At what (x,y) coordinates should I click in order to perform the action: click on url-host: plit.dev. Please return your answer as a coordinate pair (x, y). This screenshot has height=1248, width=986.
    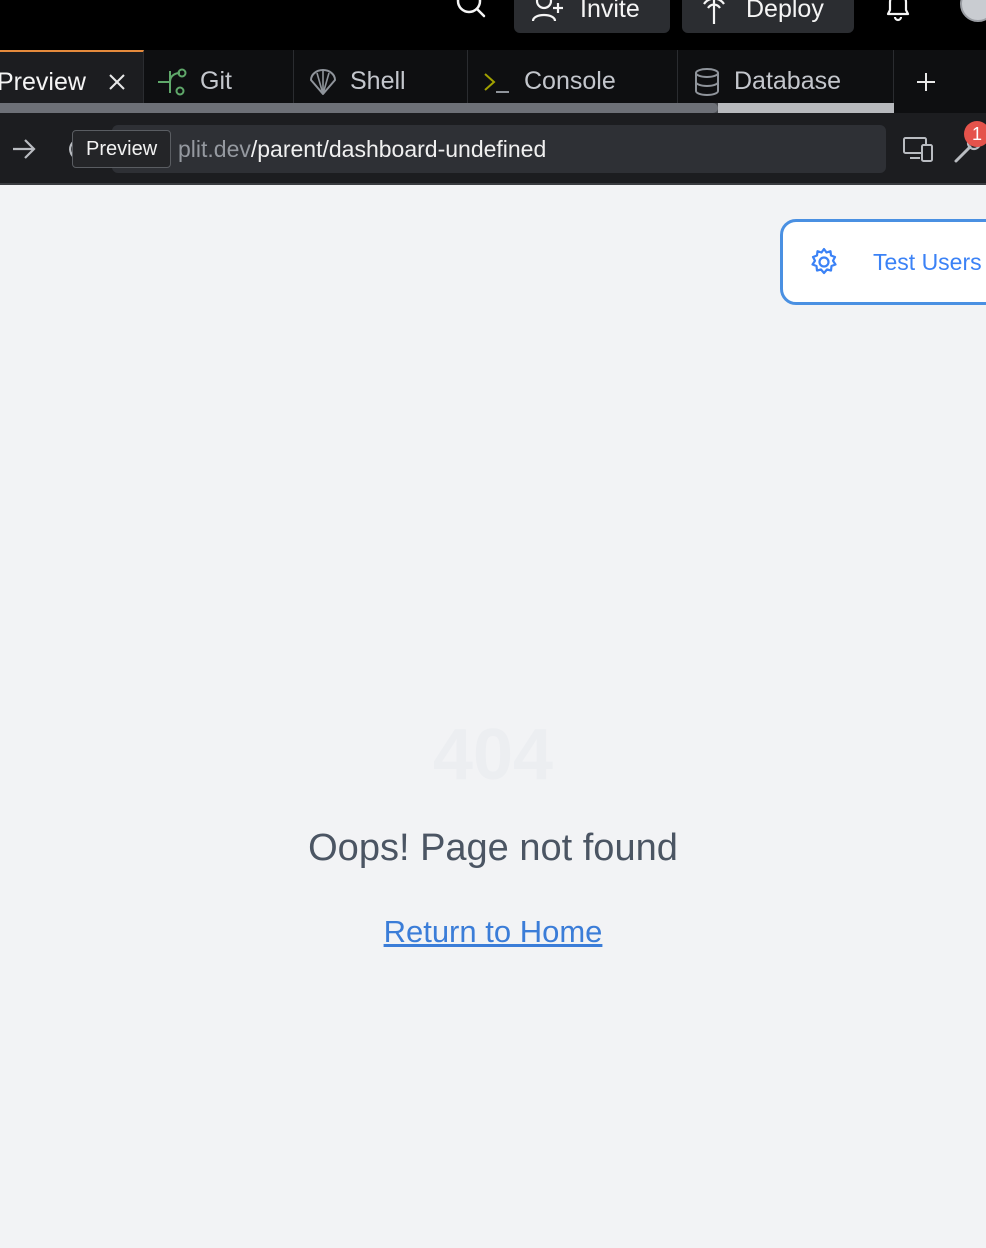
    Looking at the image, I should click on (214, 149).